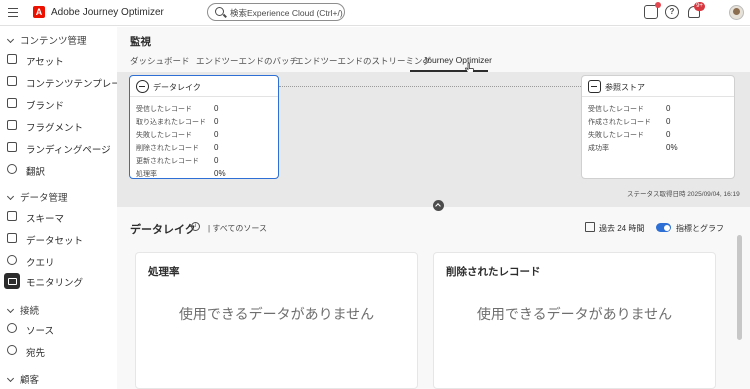 The height and width of the screenshot is (389, 750). Describe the element at coordinates (58, 170) in the screenshot. I see `sidebar-item-translation: 翻訳` at that location.